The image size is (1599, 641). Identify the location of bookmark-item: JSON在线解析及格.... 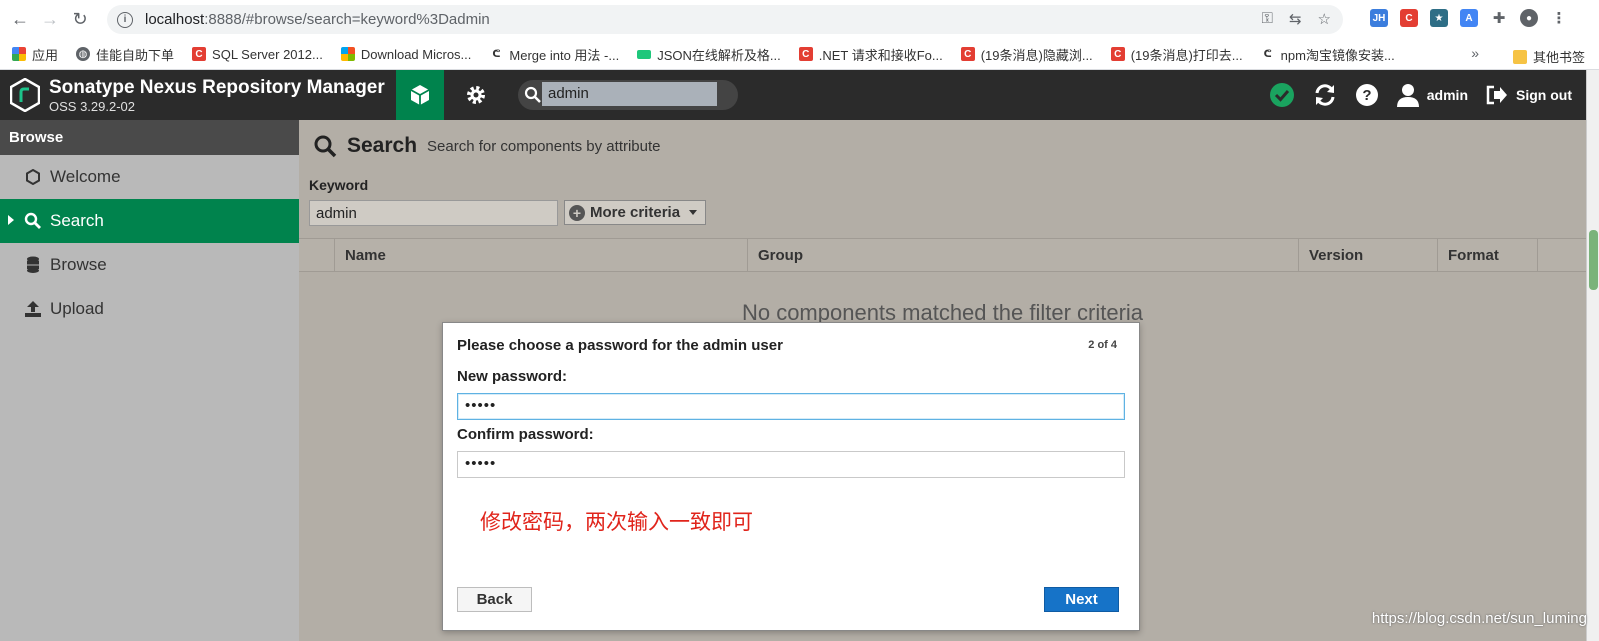
(709, 54).